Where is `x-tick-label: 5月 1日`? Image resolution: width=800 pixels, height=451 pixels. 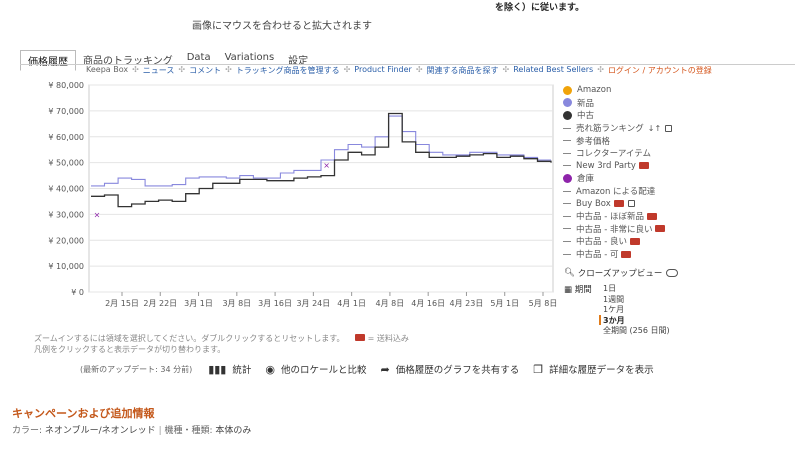 x-tick-label: 5月 1日 is located at coordinates (504, 303).